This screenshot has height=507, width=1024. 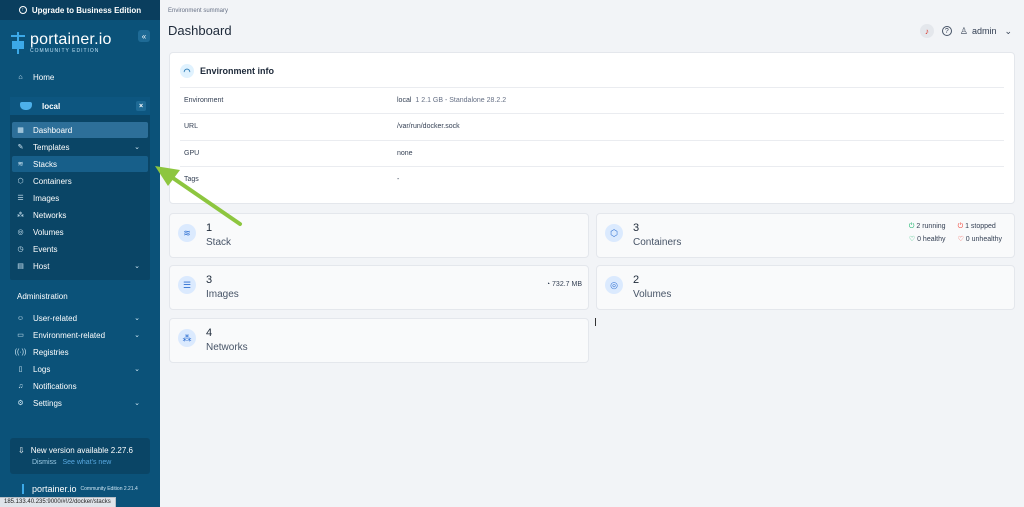 I want to click on stack-tile: ≋ 1 Stack, so click(x=379, y=235).